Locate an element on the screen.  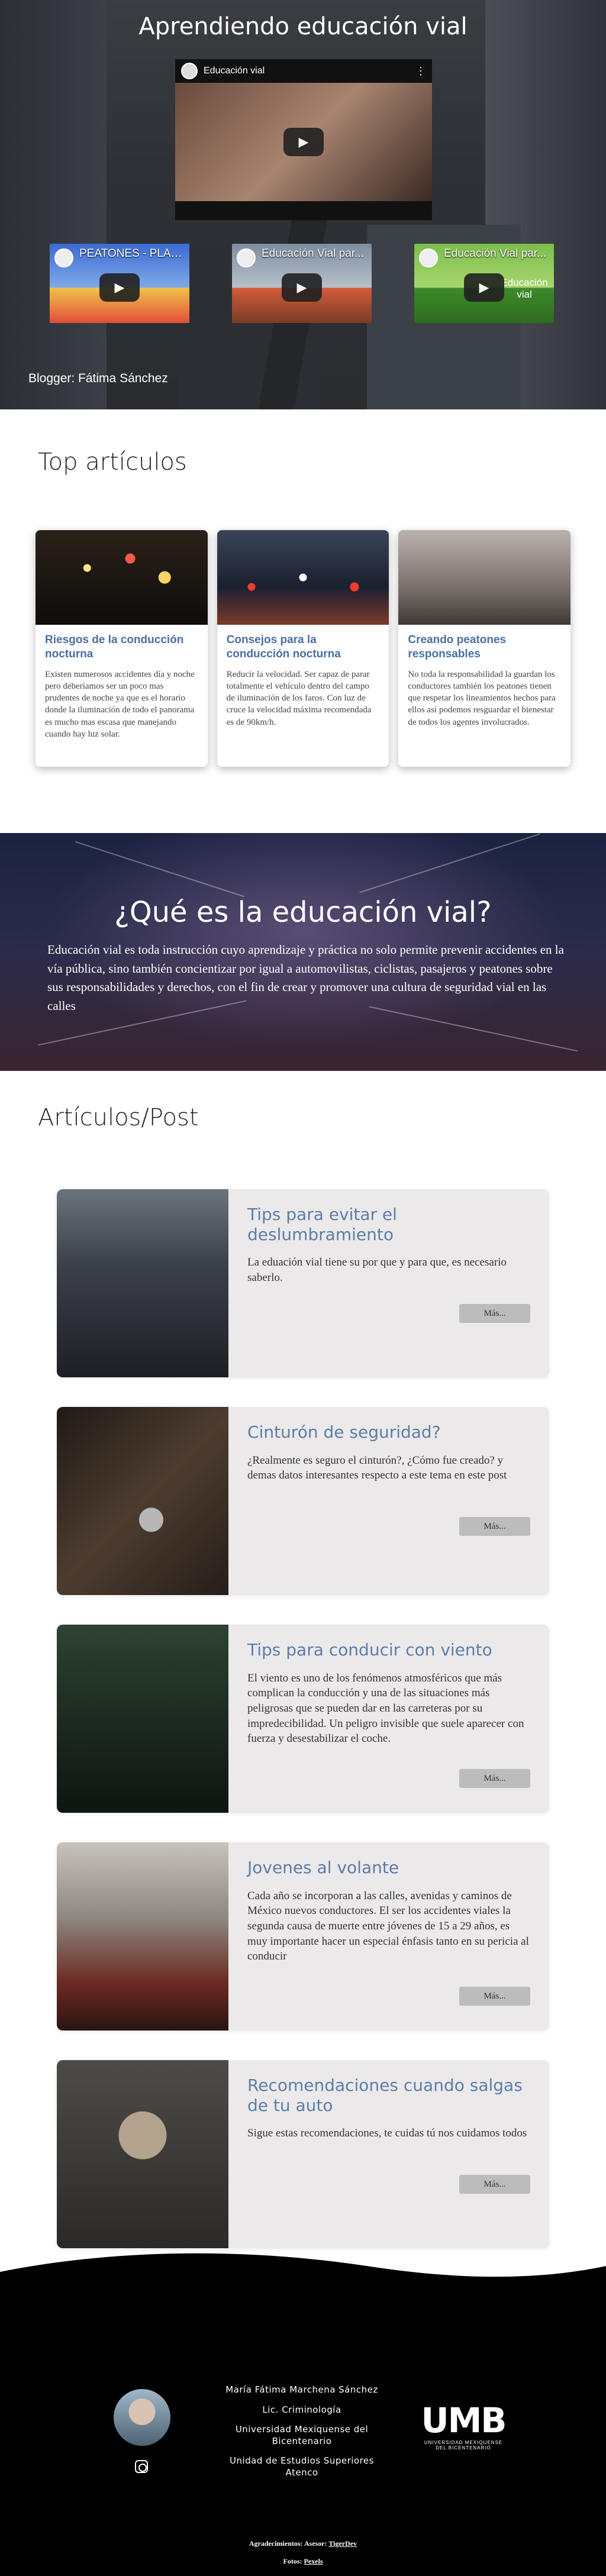
post-title: Tips para evitar el deslumbramiento is located at coordinates (388, 1224).